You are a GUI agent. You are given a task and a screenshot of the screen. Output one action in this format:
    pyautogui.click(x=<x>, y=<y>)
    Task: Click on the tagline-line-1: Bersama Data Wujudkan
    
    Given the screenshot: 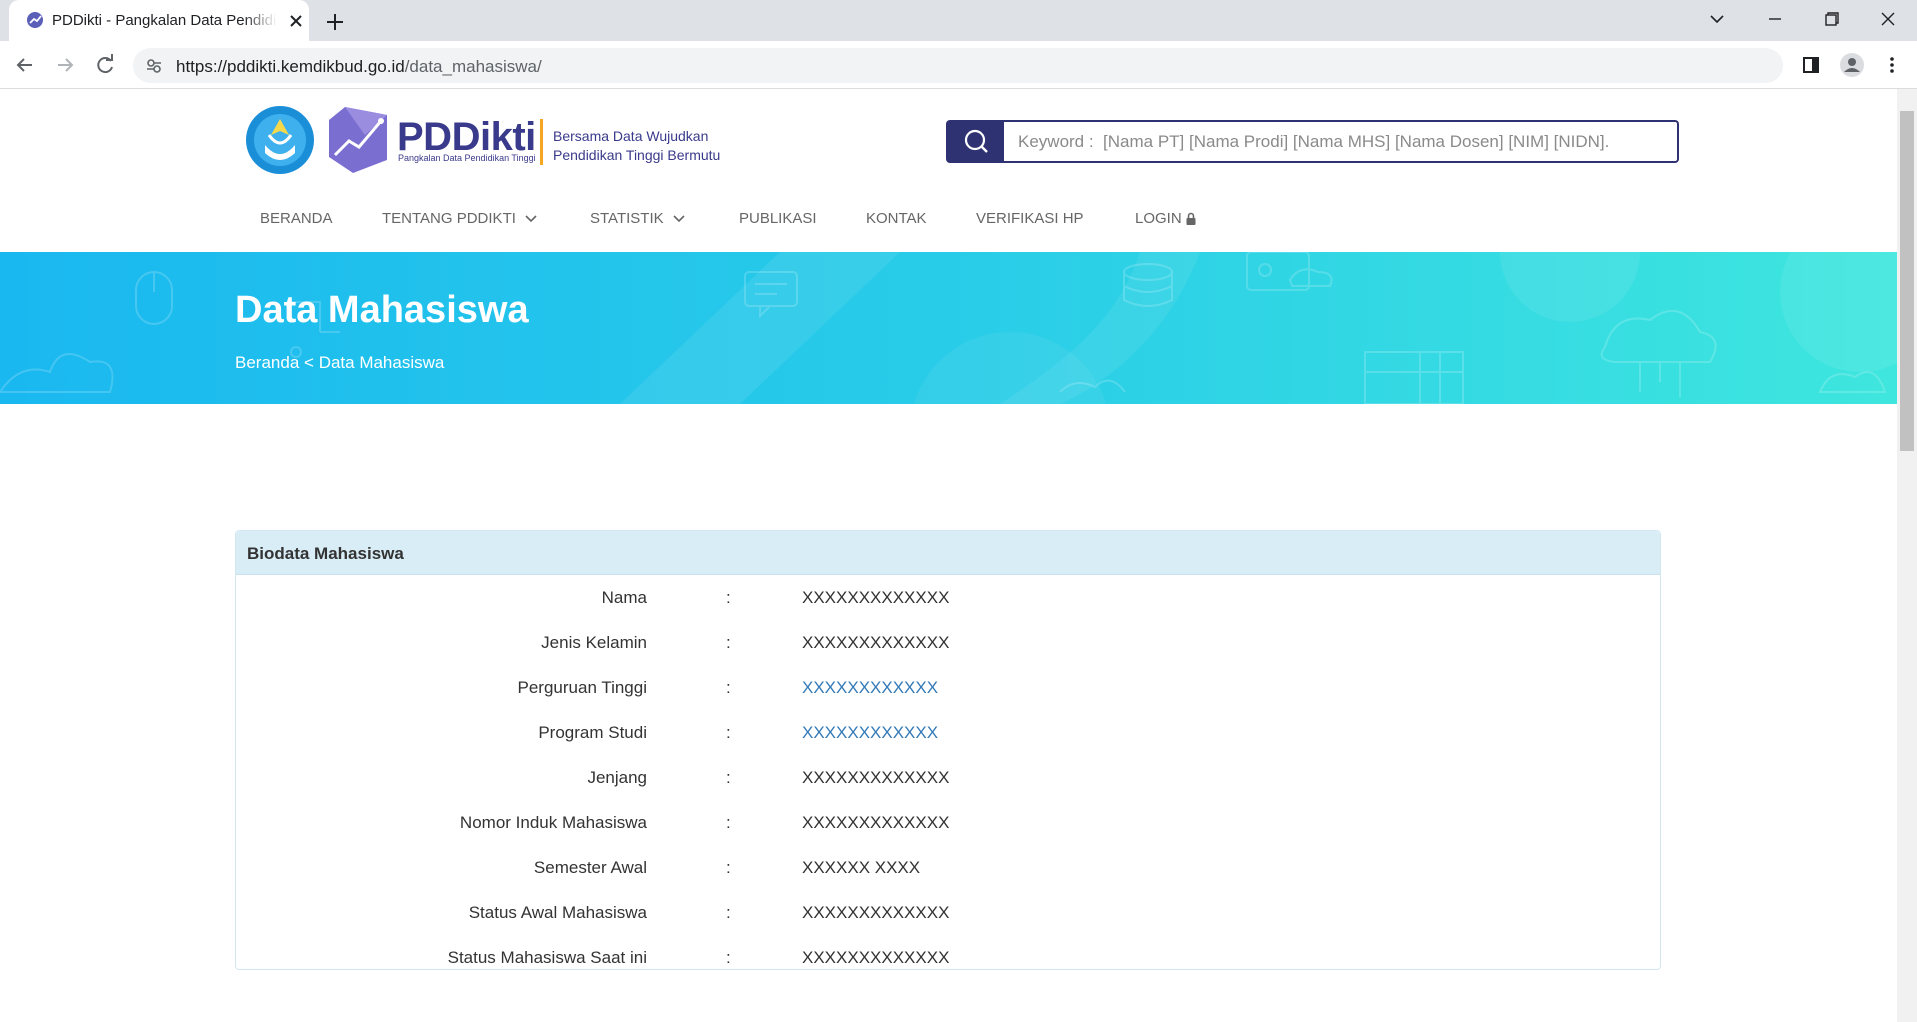 What is the action you would take?
    pyautogui.click(x=631, y=136)
    